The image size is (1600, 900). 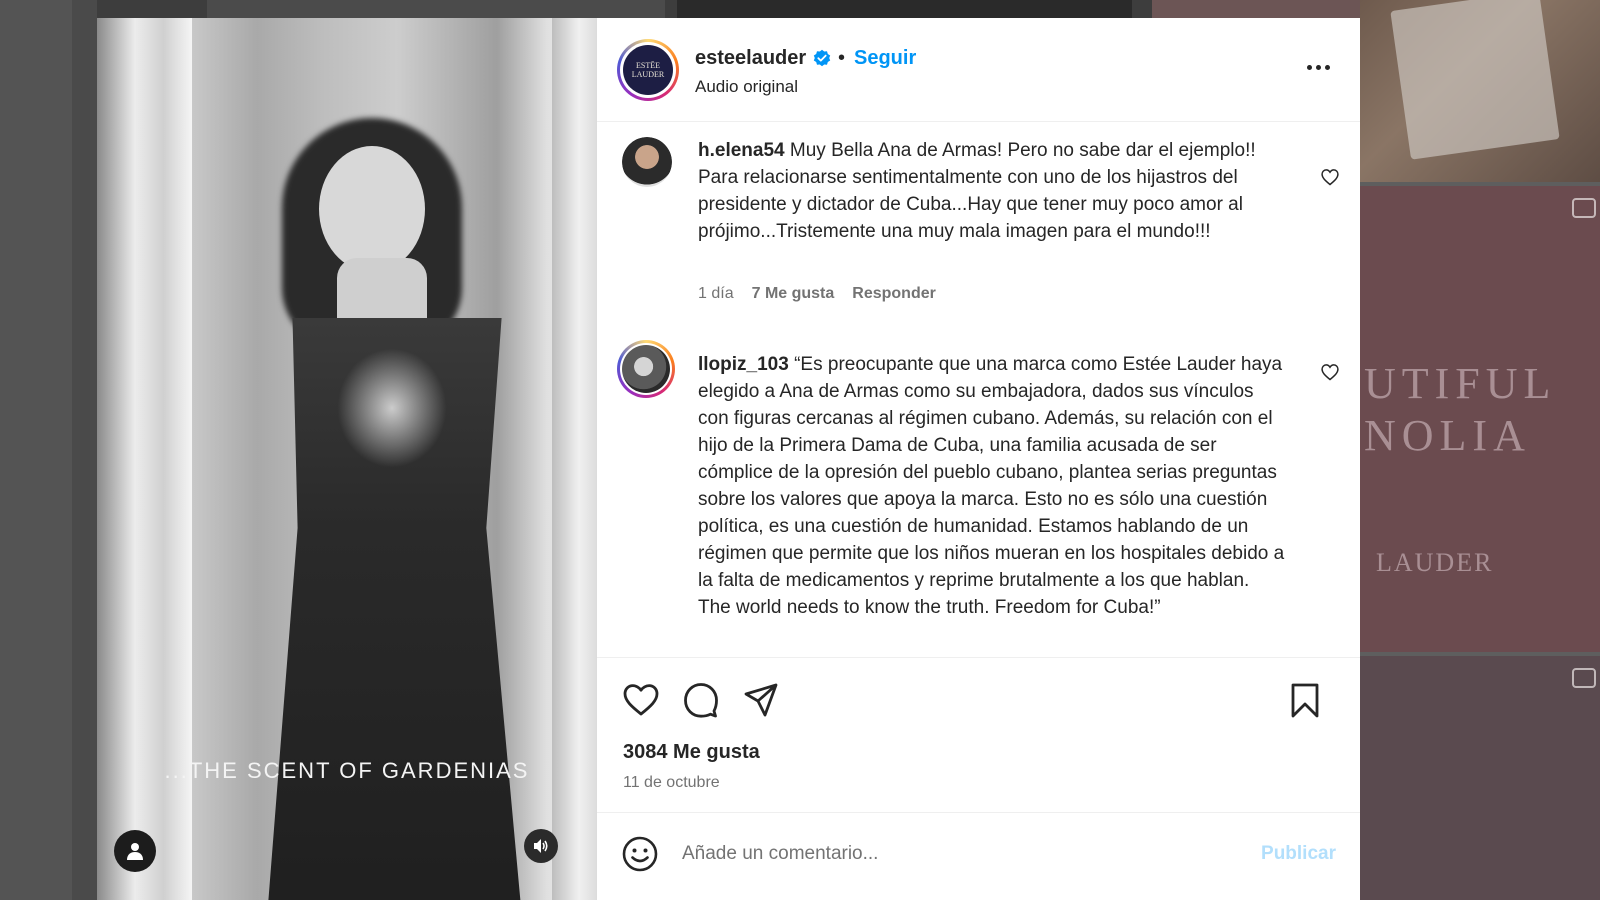 I want to click on media-figure-face, so click(x=372, y=209).